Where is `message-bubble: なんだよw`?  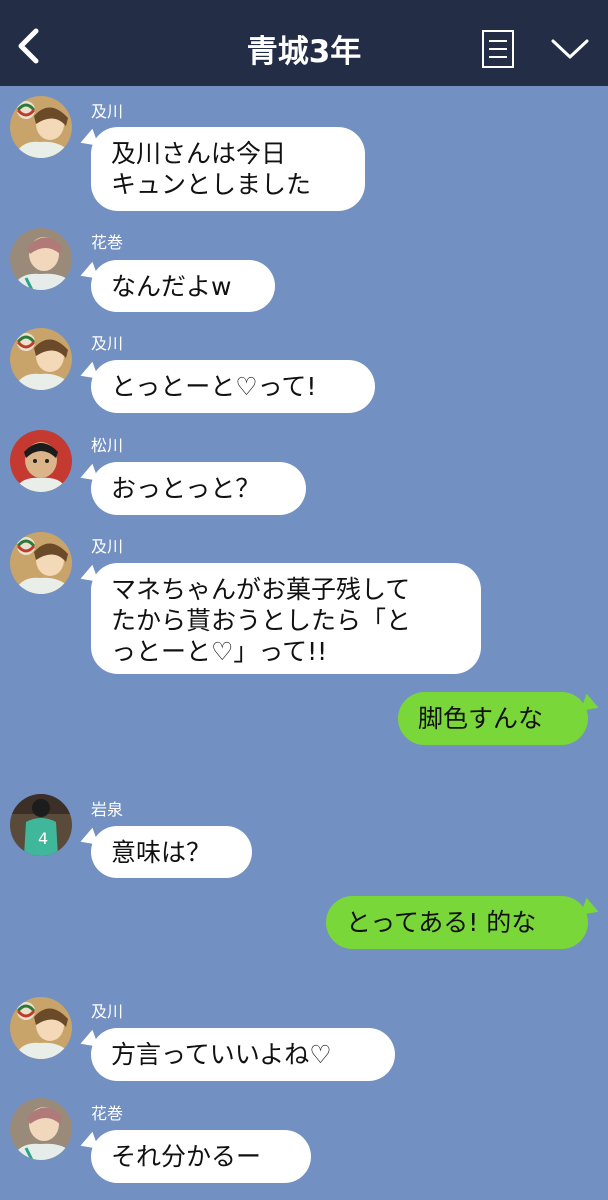 message-bubble: なんだよw is located at coordinates (183, 286).